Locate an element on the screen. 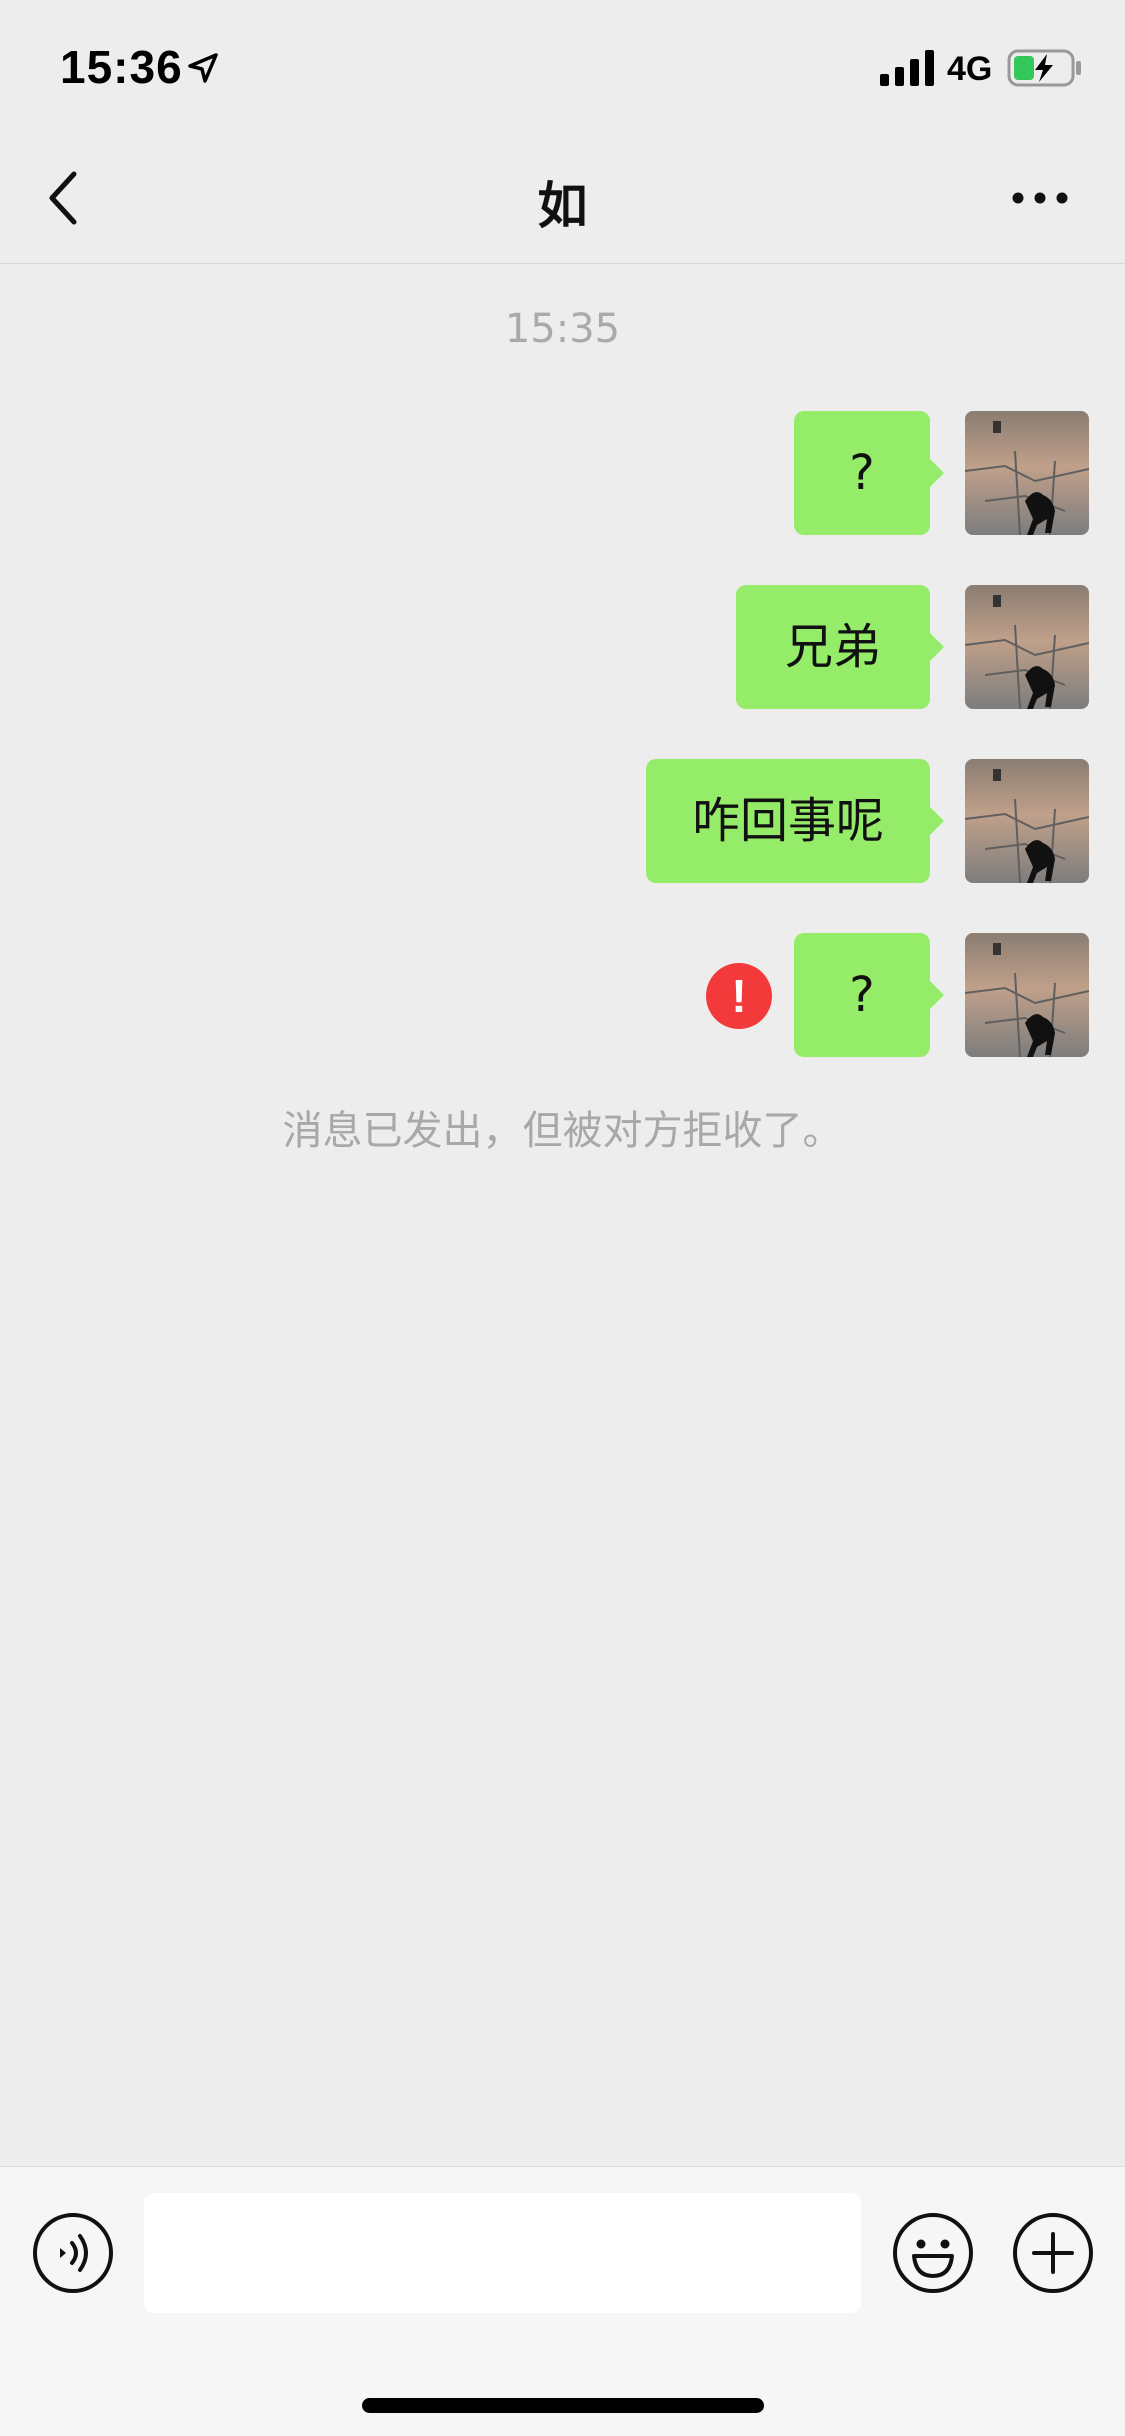 The height and width of the screenshot is (2436, 1125). signal-icon is located at coordinates (907, 68).